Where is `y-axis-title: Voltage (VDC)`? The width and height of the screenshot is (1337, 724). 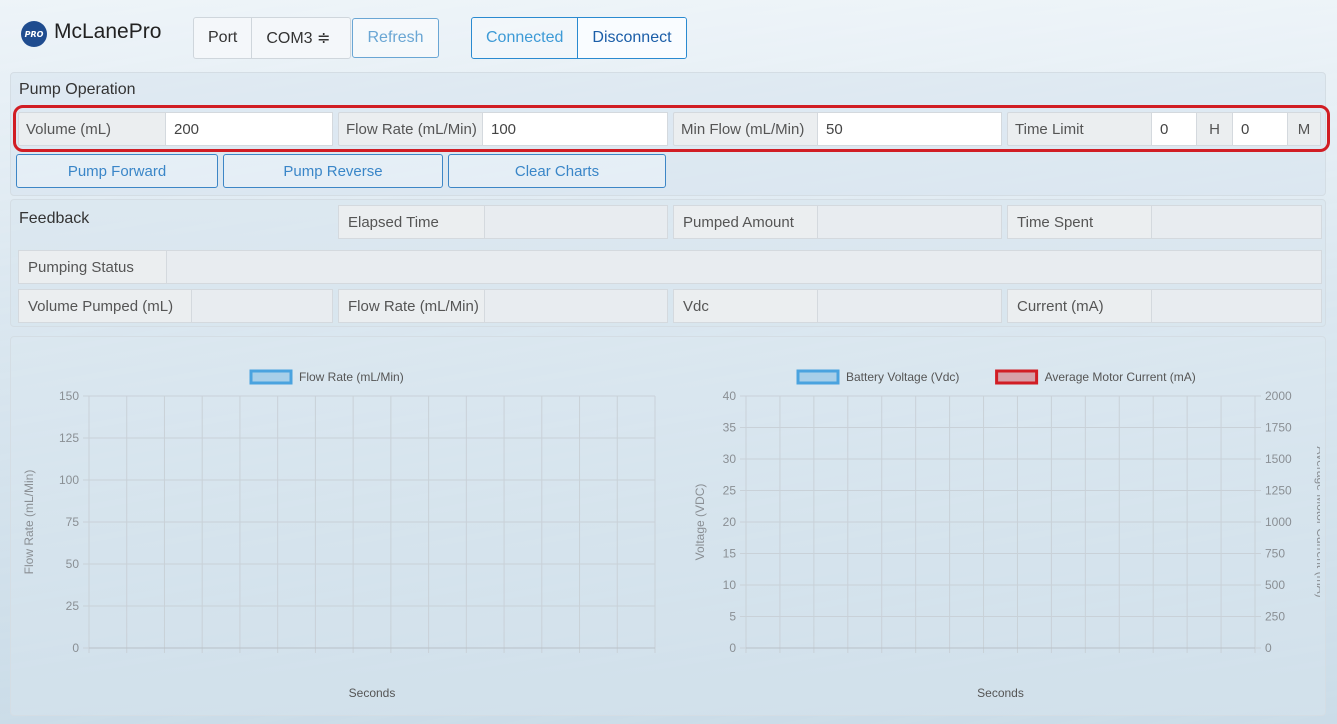
y-axis-title: Voltage (VDC) is located at coordinates (700, 522).